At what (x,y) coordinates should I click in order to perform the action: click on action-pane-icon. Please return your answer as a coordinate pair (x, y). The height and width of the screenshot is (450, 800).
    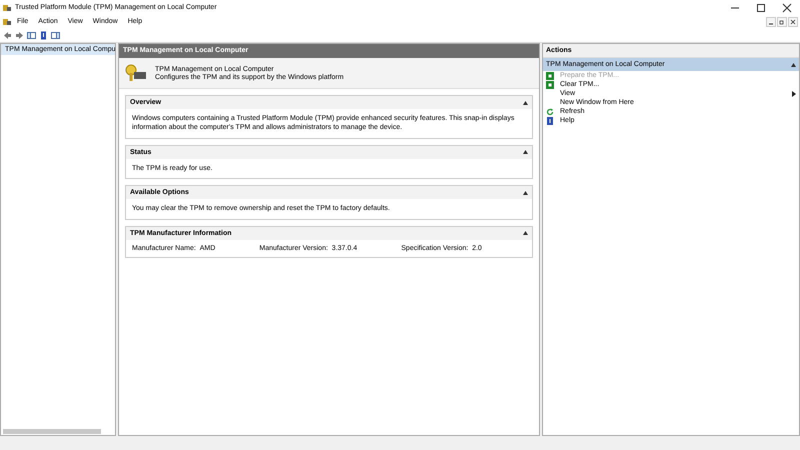
    Looking at the image, I should click on (55, 35).